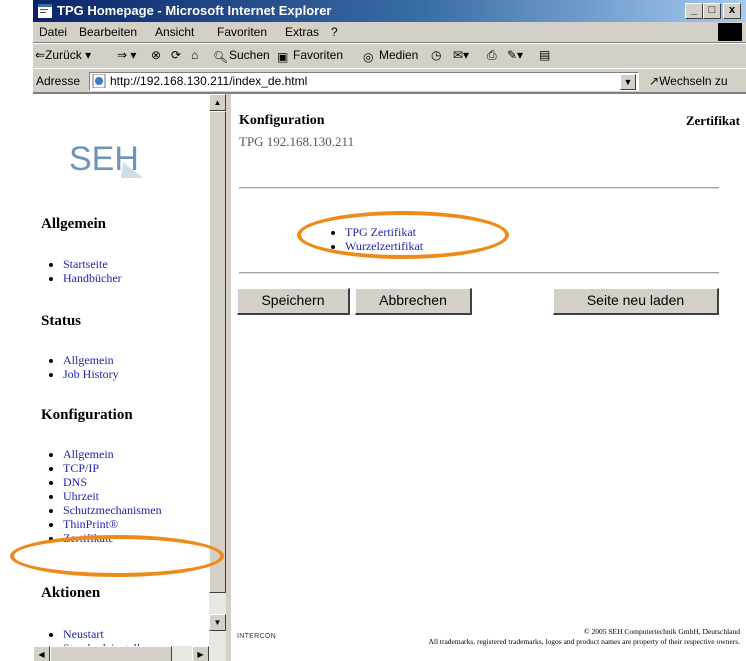 This screenshot has height=661, width=746. Describe the element at coordinates (88, 538) in the screenshot. I see `nav-link-zertifikate: Zertifikate` at that location.